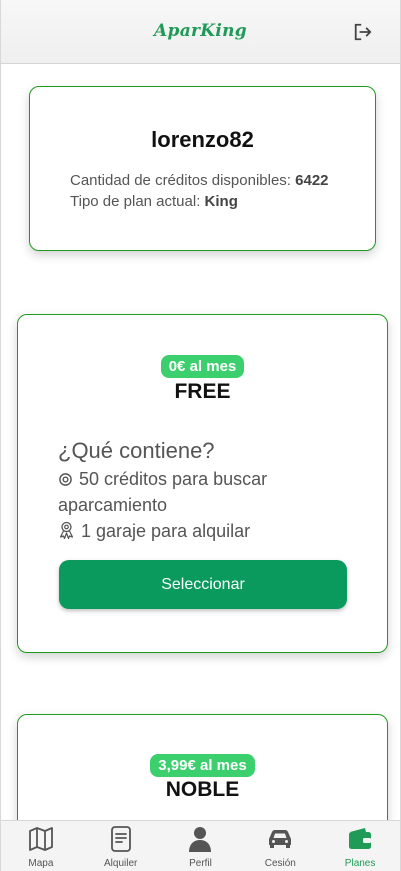  I want to click on car-icon, so click(280, 839).